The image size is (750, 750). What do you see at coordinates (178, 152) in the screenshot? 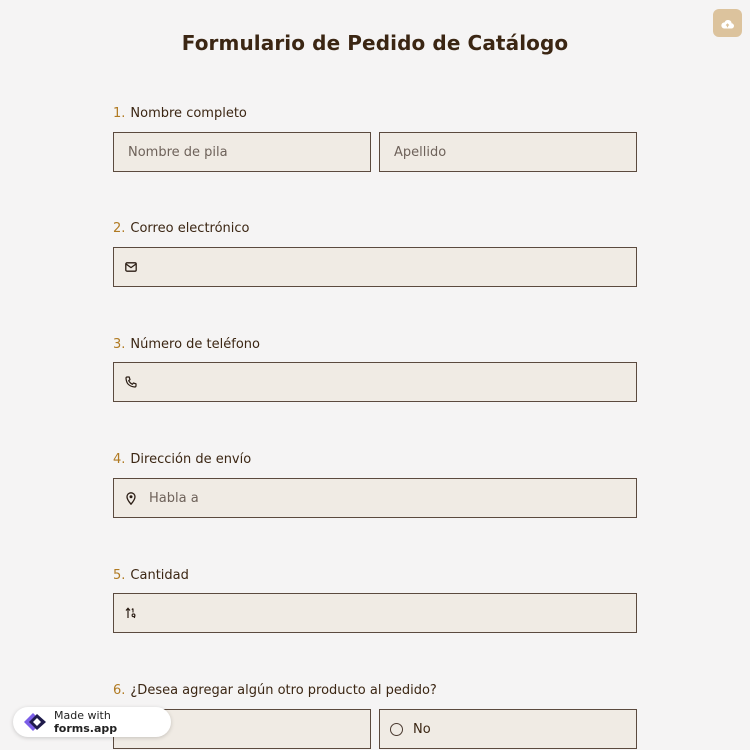
I see `first-name-placeholder: Nombre de pila` at bounding box center [178, 152].